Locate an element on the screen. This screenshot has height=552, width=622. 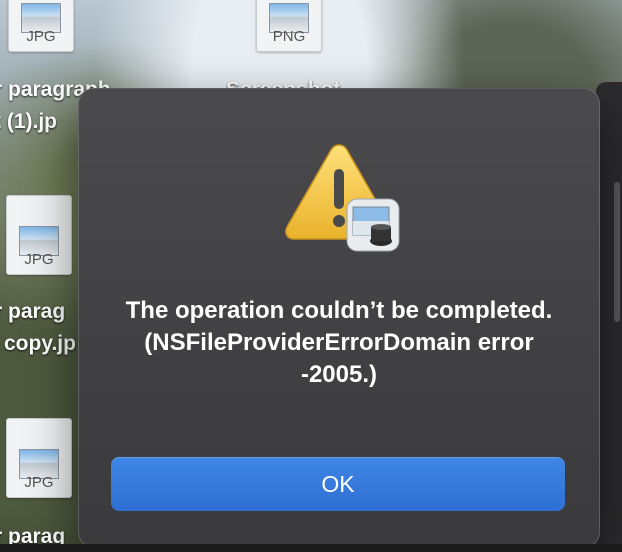
desktop-file-jpg-1: JPG is located at coordinates (37, 26).